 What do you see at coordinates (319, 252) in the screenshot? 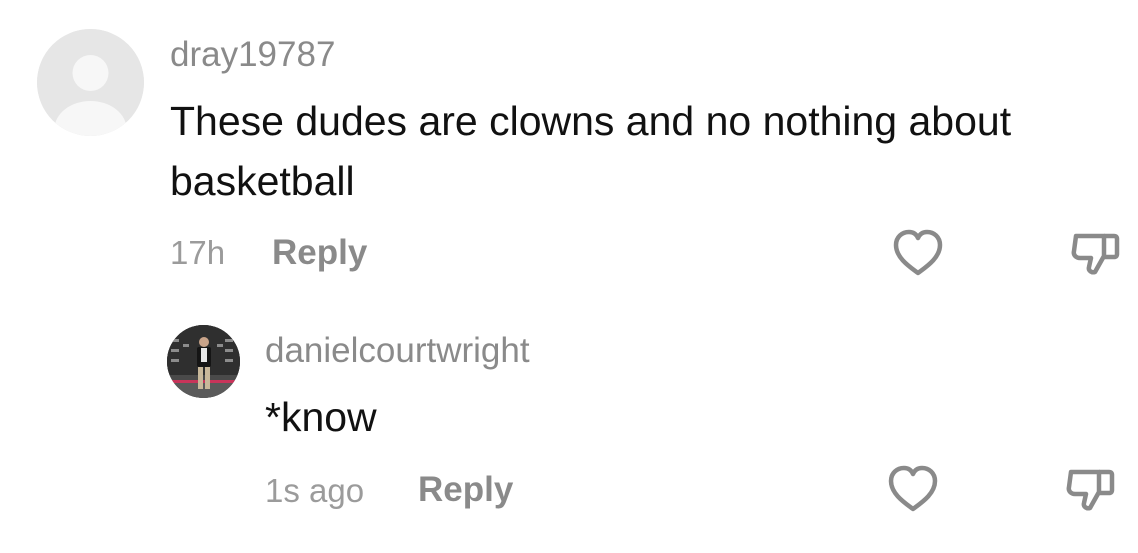
I see `comment-reply-button: Reply` at bounding box center [319, 252].